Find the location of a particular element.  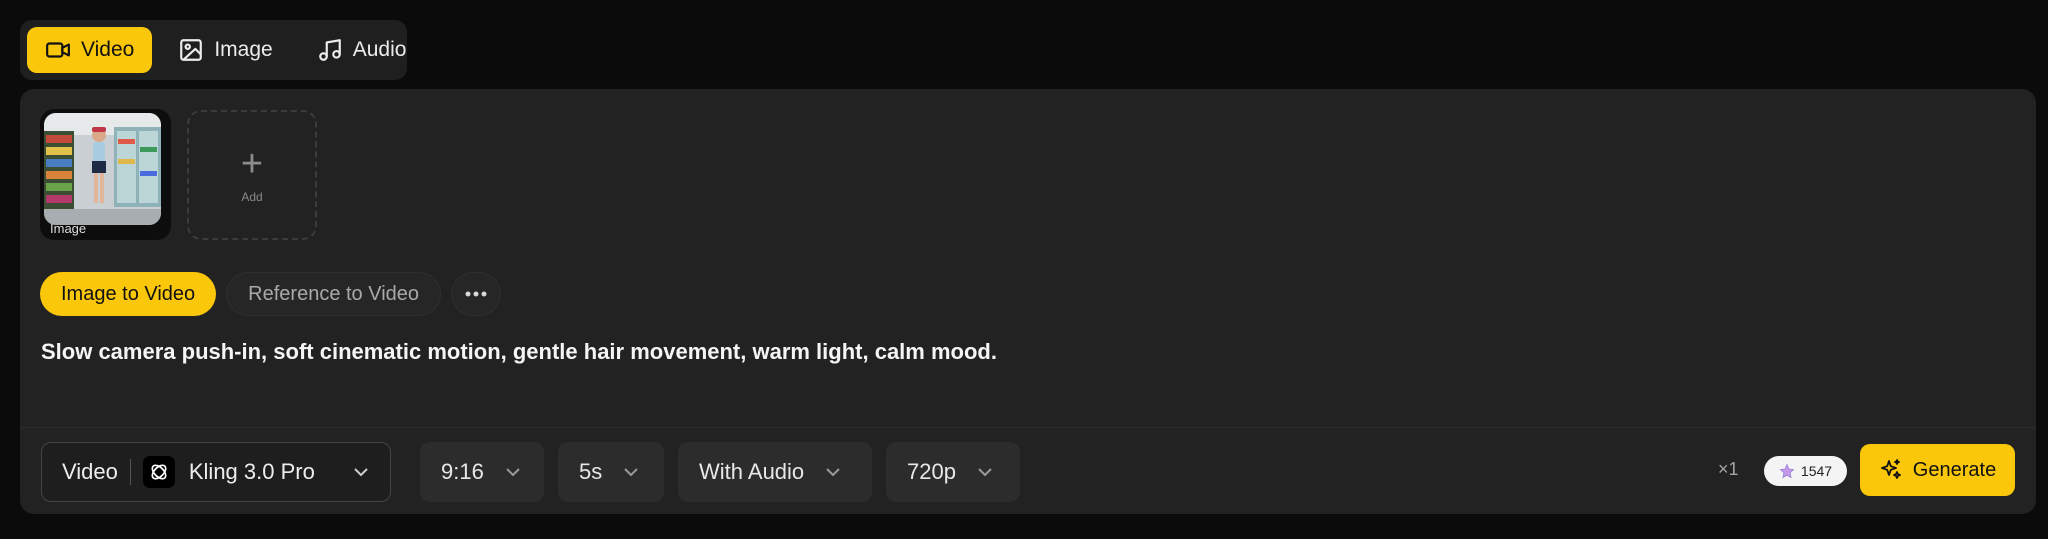

generate-button: Generate is located at coordinates (1937, 470).